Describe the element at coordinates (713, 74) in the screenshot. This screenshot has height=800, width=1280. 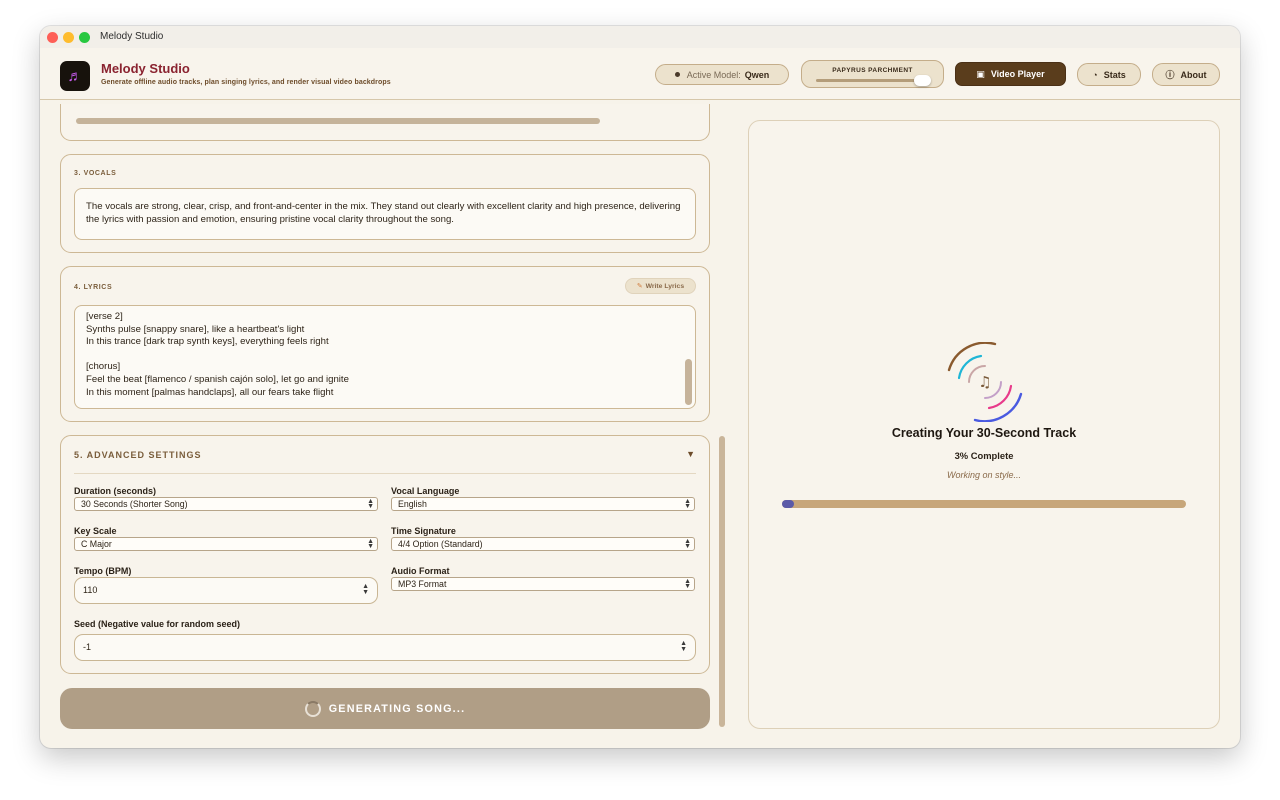
I see `active-model-label: Active Model:` at that location.